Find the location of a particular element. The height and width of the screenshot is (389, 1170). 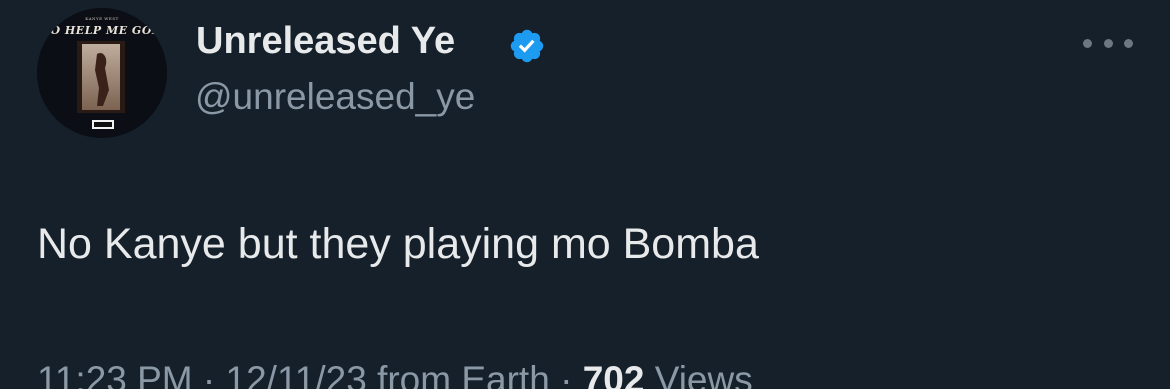

avatar-album-title: SO HELP ME GOD is located at coordinates (102, 30).